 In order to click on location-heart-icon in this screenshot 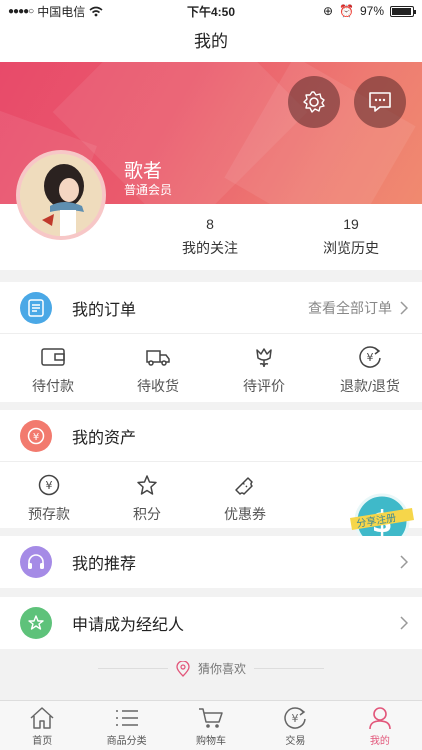, I will do `click(183, 668)`.